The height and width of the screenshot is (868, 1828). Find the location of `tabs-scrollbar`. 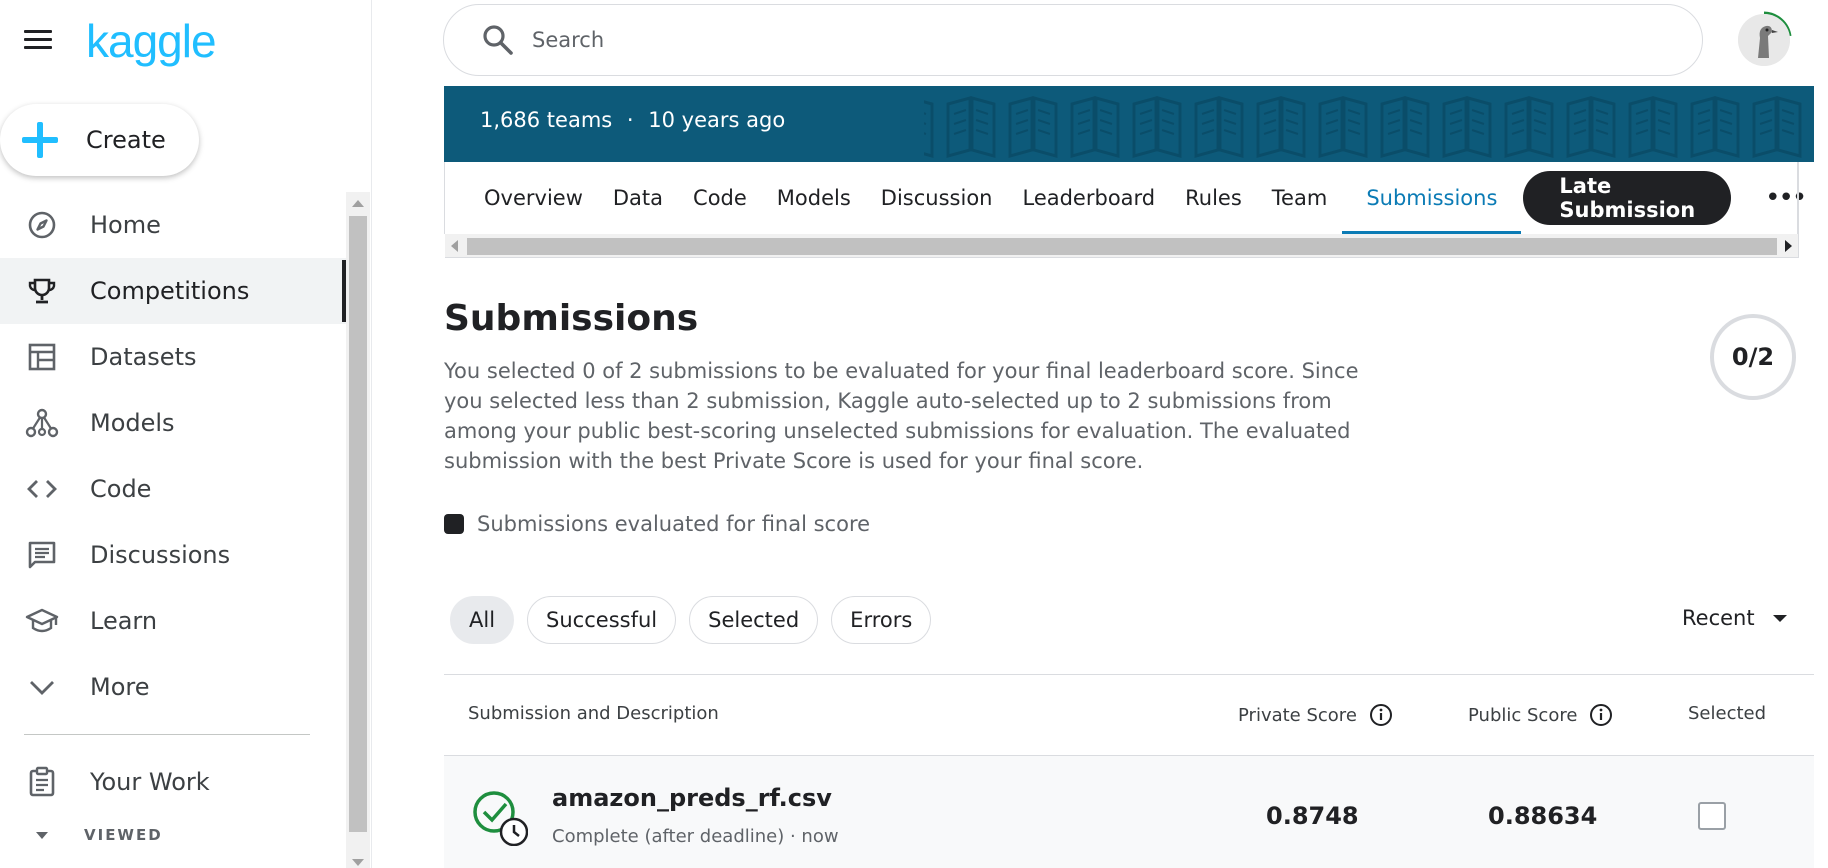

tabs-scrollbar is located at coordinates (1121, 246).